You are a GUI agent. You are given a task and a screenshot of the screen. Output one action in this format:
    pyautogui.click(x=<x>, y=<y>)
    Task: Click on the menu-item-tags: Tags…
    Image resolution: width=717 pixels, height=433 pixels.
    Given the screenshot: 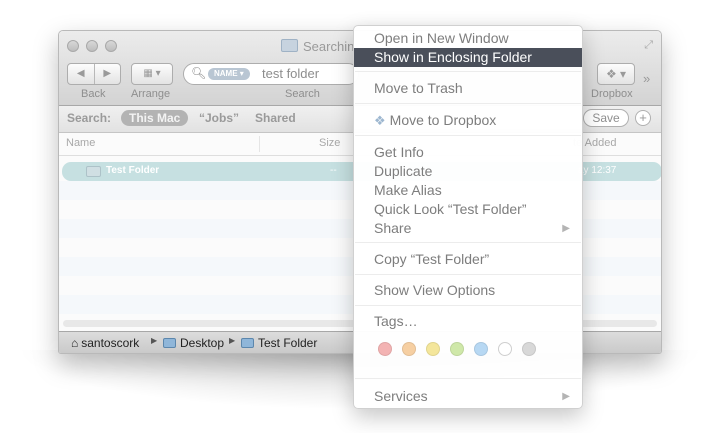 What is the action you would take?
    pyautogui.click(x=468, y=321)
    